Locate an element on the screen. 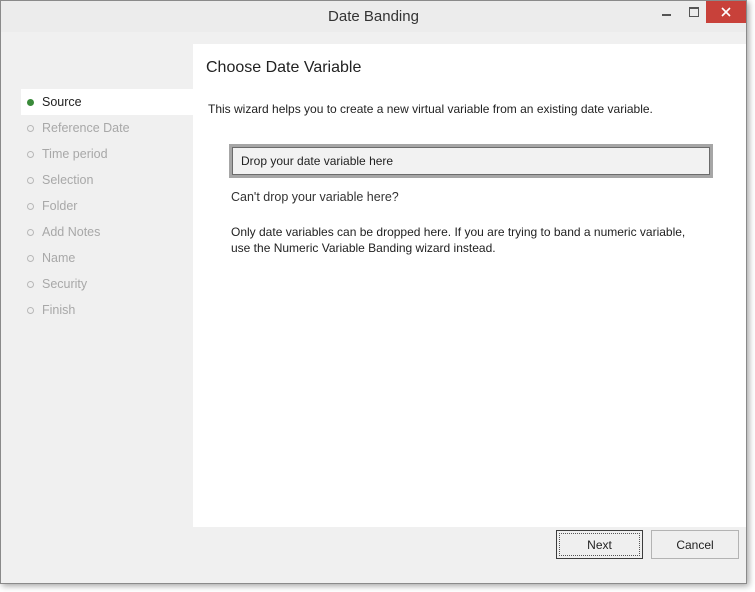 The height and width of the screenshot is (592, 755). cancel-button-label: Cancel is located at coordinates (695, 544).